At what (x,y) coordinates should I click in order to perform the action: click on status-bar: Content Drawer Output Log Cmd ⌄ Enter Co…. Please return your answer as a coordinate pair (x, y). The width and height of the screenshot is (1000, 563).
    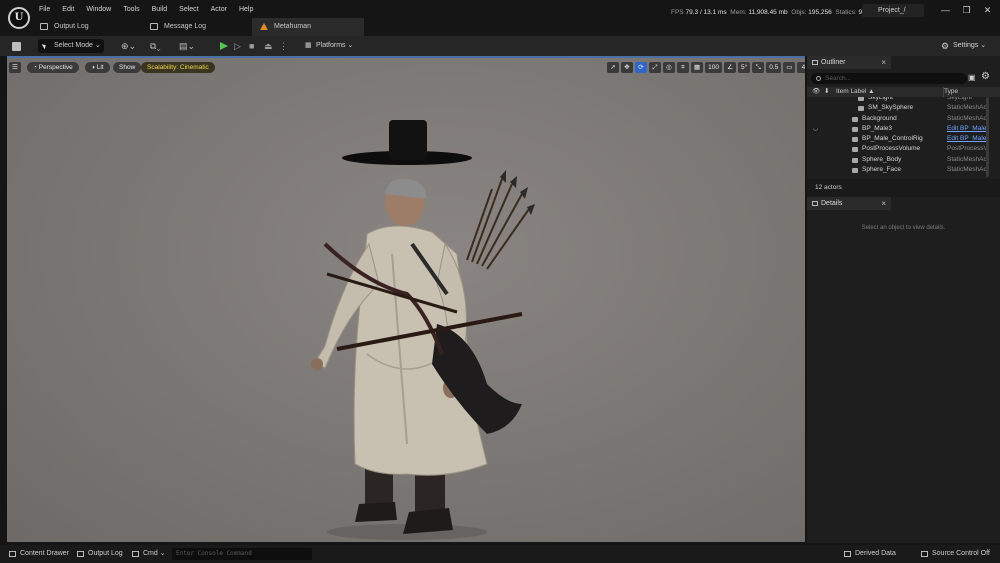
    Looking at the image, I should click on (500, 554).